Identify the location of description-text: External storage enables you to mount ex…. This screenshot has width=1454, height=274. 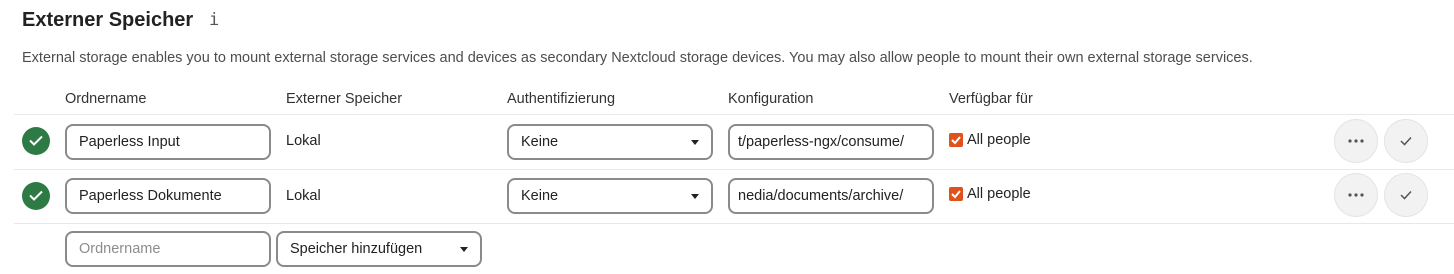
(637, 58).